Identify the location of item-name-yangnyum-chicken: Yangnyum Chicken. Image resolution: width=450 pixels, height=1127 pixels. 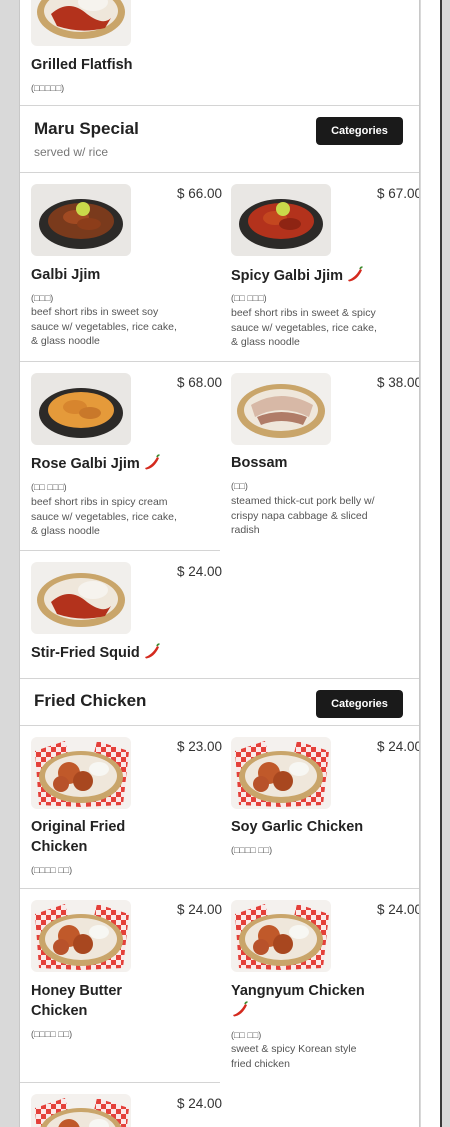
(306, 1001).